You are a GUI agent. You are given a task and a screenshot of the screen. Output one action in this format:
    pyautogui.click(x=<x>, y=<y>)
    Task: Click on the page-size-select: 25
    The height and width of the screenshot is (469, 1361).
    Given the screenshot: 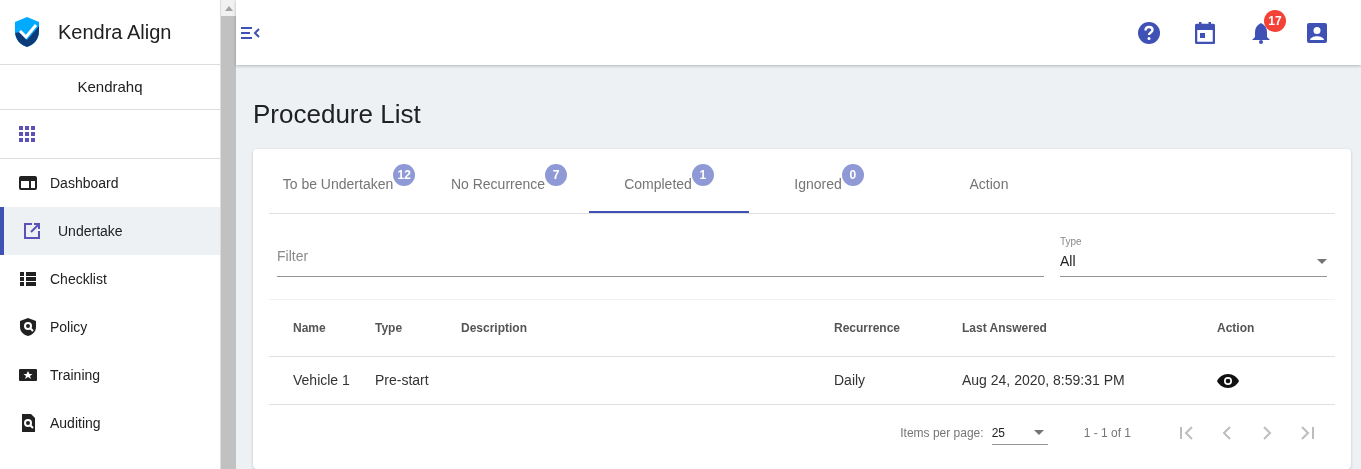 What is the action you would take?
    pyautogui.click(x=1019, y=433)
    